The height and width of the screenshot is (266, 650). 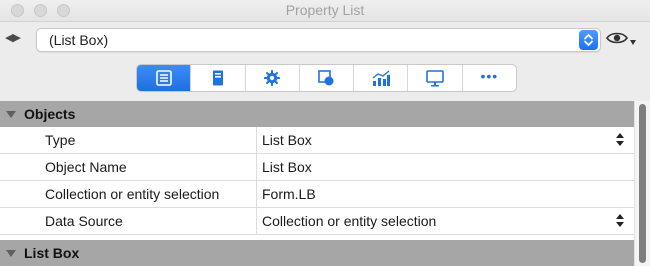 I want to click on tab-list, so click(x=164, y=78).